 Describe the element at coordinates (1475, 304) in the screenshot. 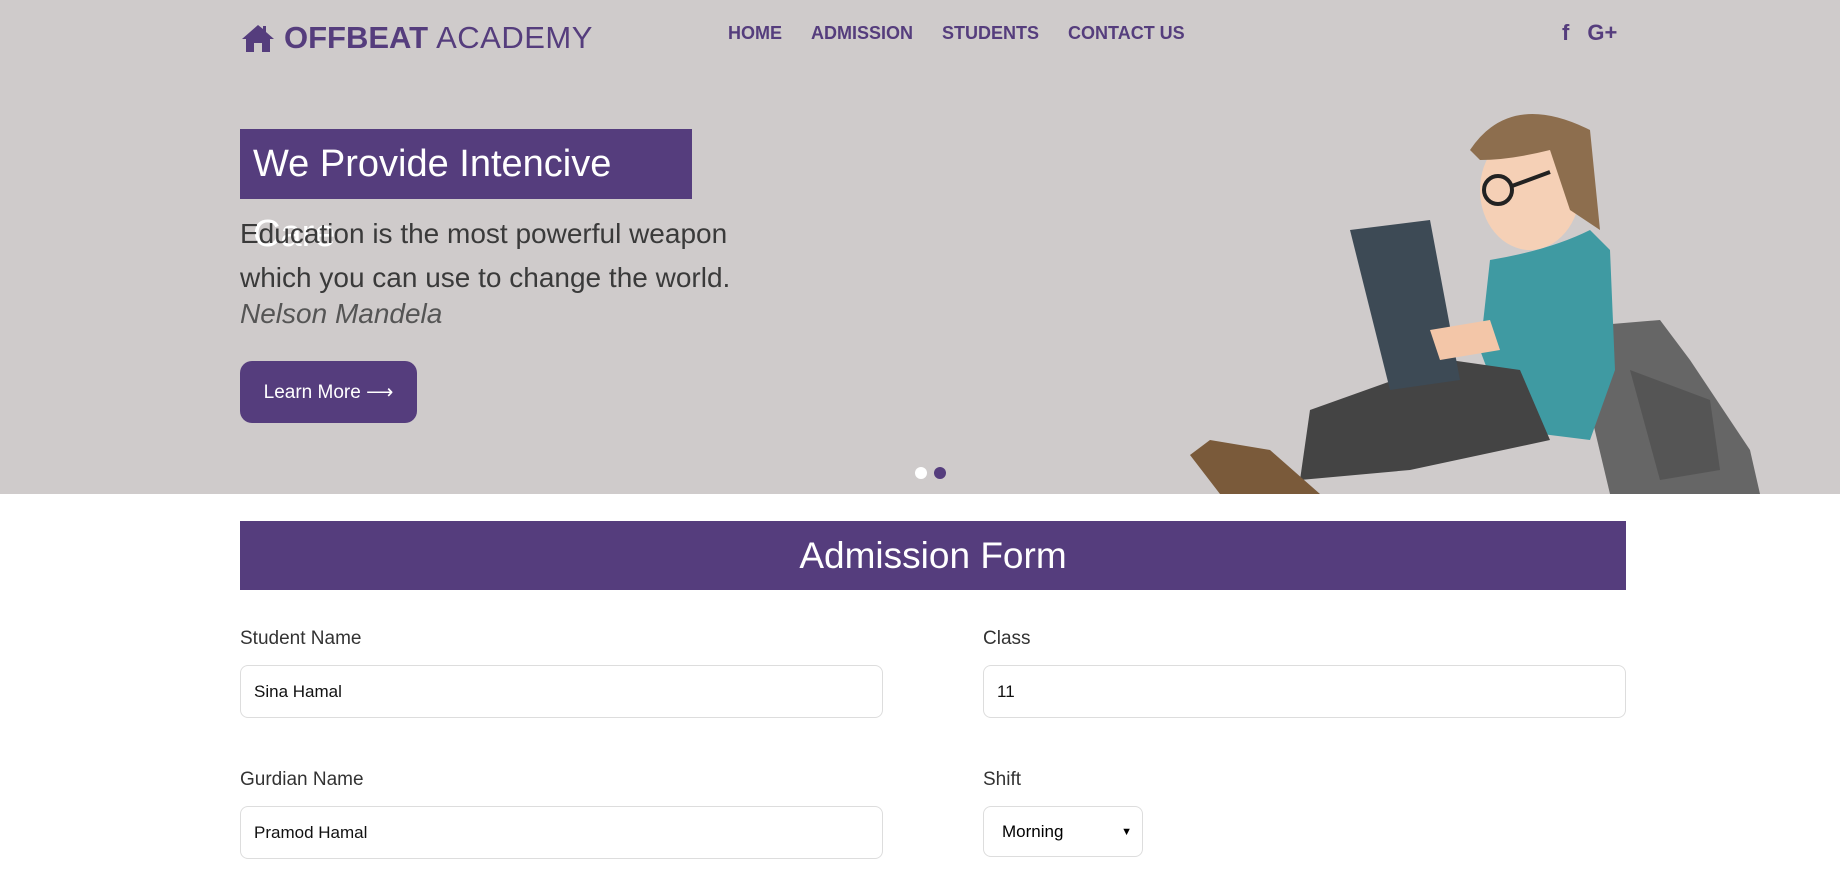

I see `student-illustration` at that location.